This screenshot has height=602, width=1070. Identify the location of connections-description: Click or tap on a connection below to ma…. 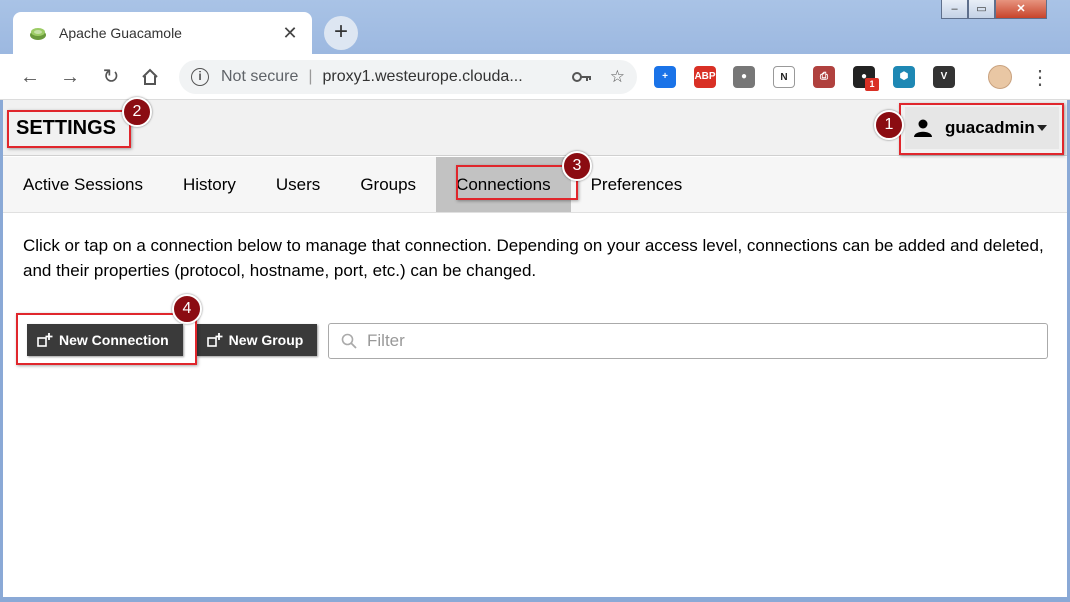
(533, 258).